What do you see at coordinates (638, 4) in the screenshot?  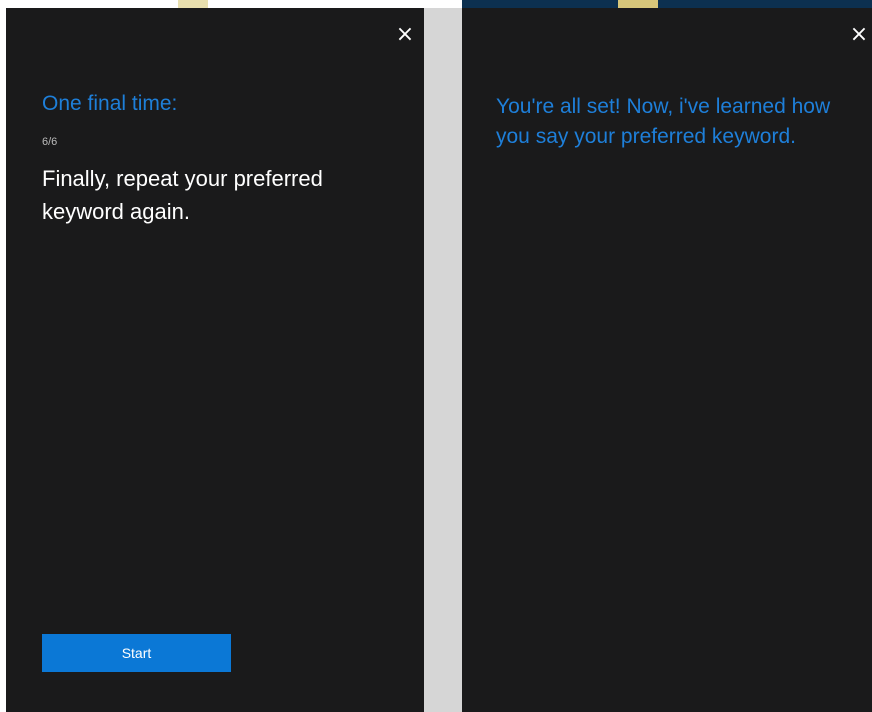 I see `right-window-top-accent` at bounding box center [638, 4].